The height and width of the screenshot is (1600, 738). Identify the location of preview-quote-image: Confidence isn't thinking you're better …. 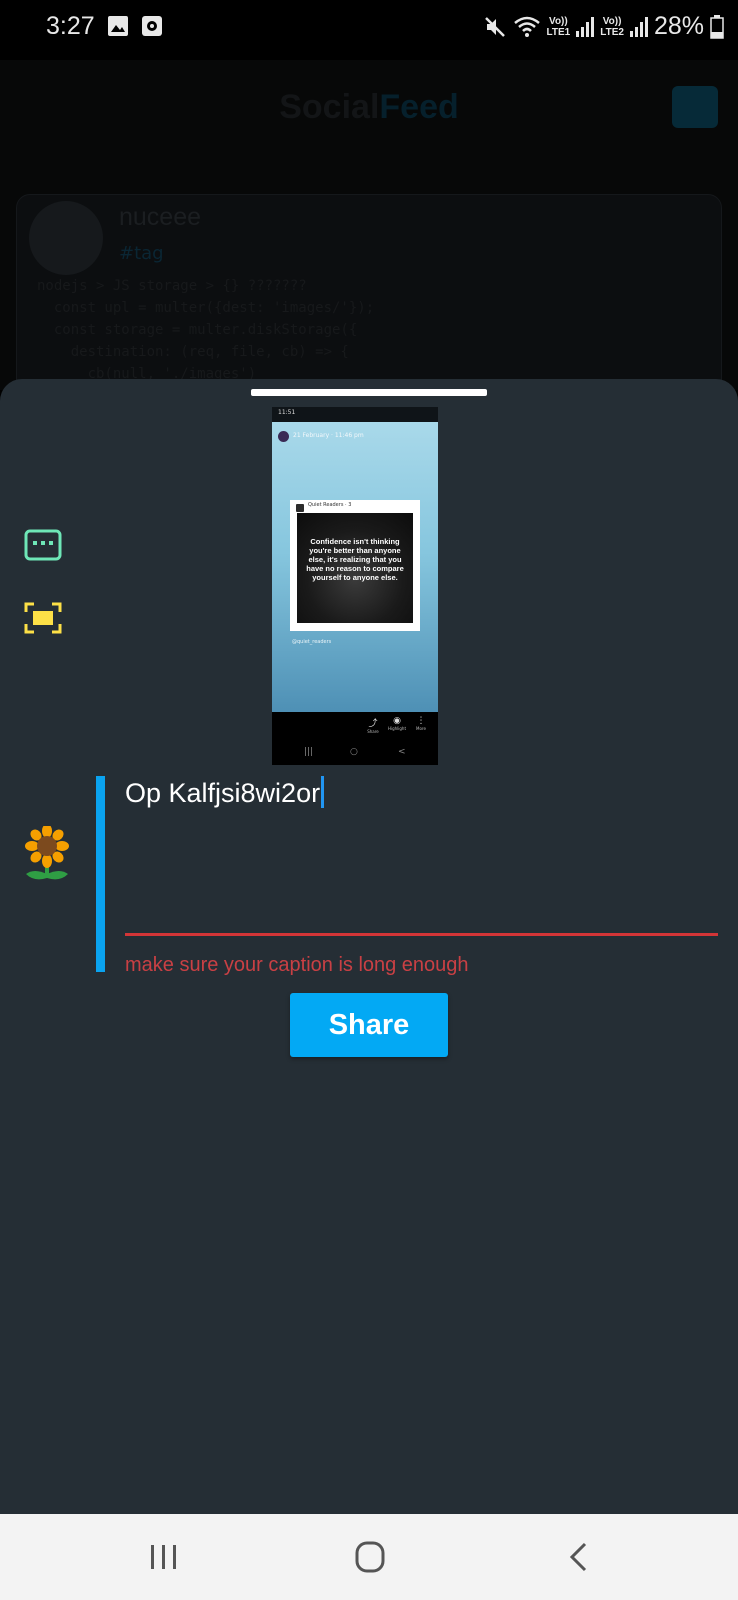
(355, 568).